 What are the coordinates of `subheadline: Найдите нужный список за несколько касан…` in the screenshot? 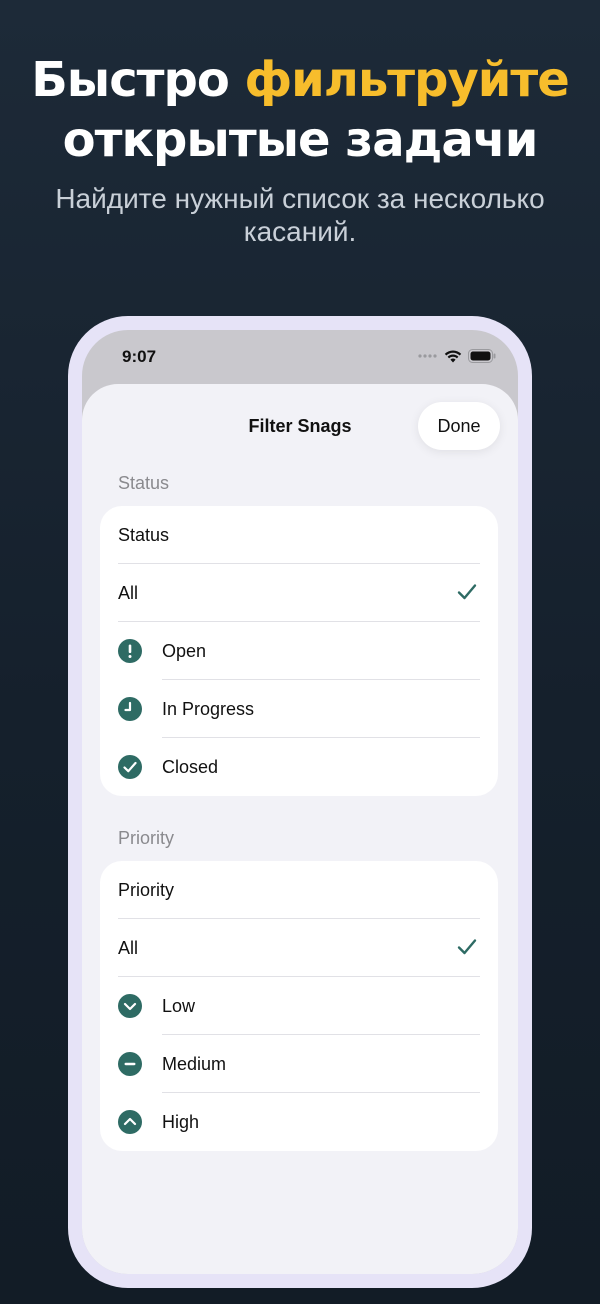 It's located at (300, 215).